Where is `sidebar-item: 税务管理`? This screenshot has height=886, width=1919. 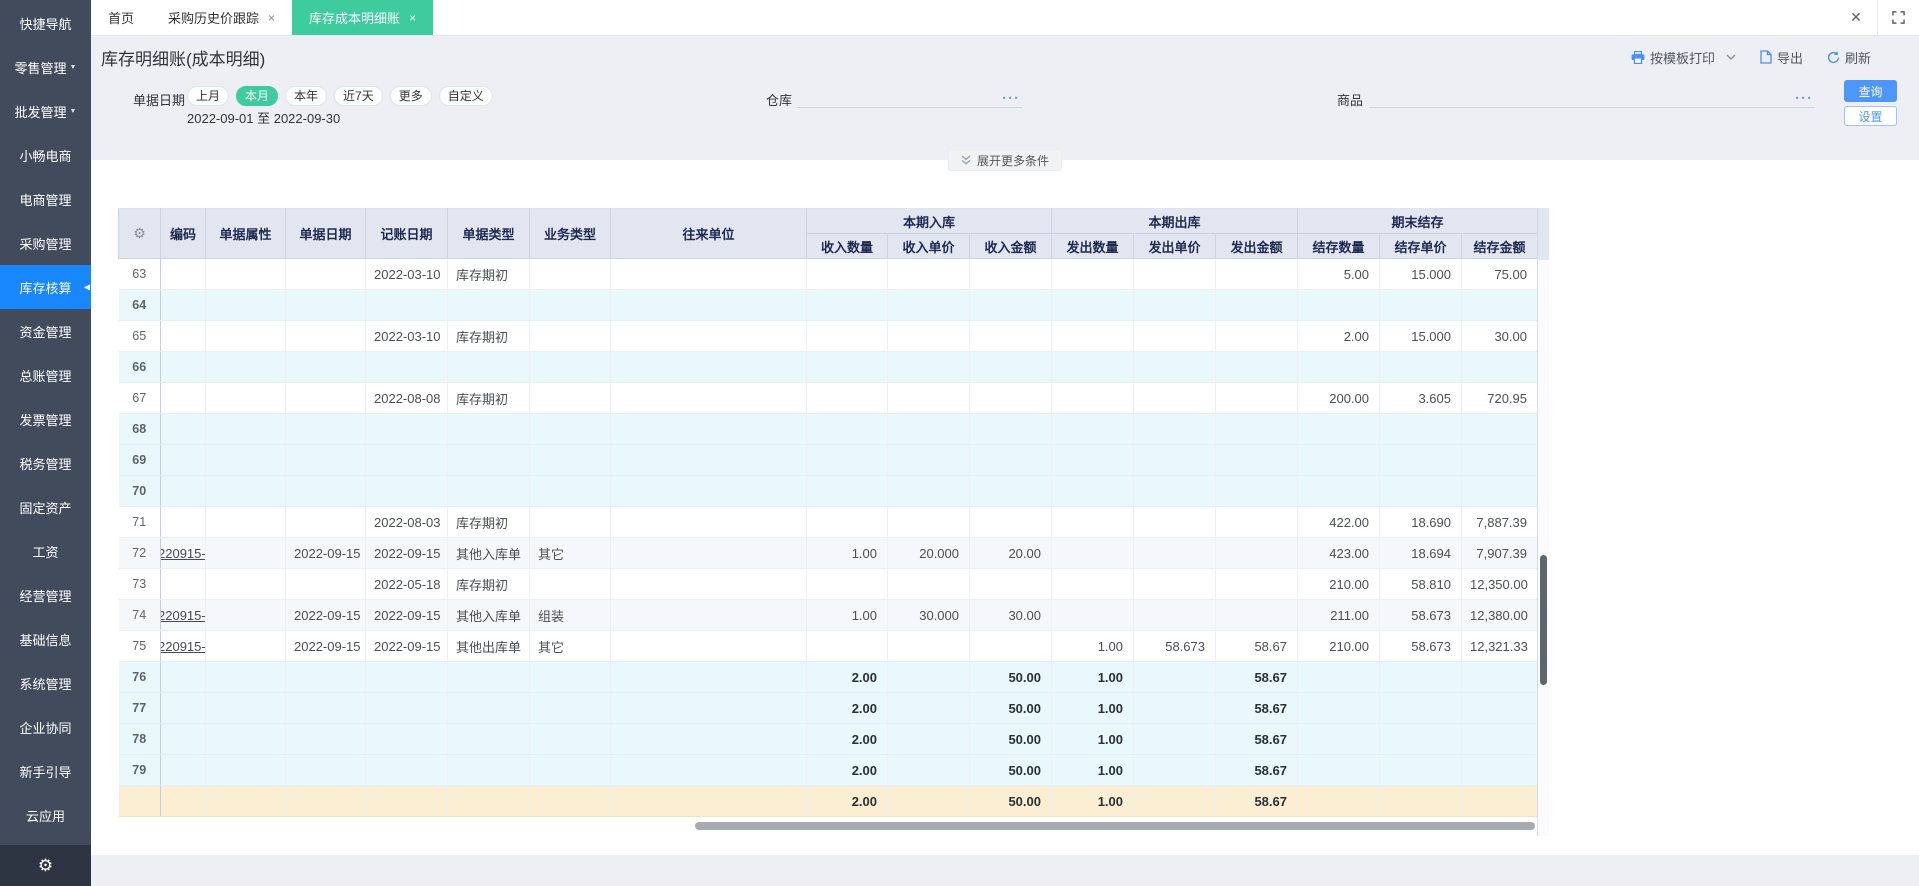
sidebar-item: 税务管理 is located at coordinates (45, 463).